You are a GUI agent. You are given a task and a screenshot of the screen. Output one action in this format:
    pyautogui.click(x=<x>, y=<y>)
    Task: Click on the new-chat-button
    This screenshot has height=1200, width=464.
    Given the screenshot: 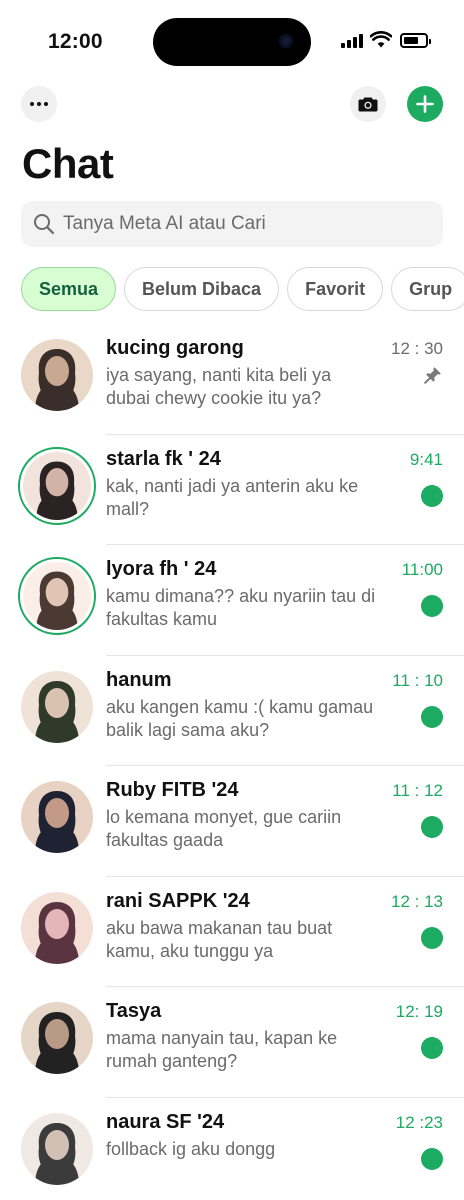 What is the action you would take?
    pyautogui.click(x=425, y=104)
    